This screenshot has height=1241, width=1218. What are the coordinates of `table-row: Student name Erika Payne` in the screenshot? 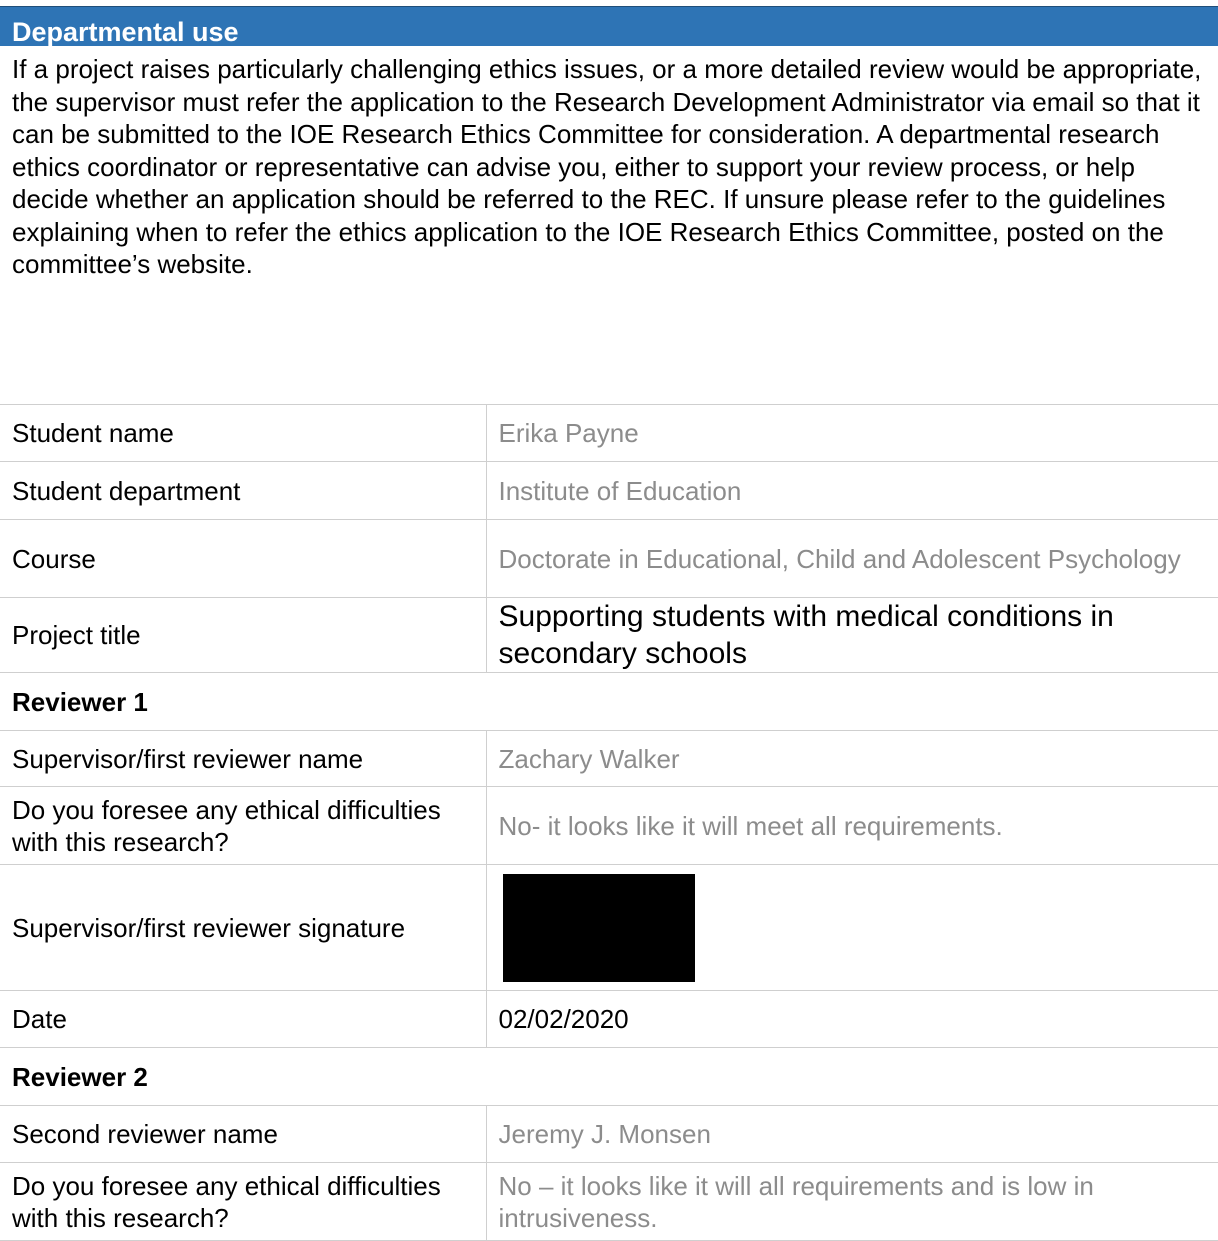 It's located at (609, 433).